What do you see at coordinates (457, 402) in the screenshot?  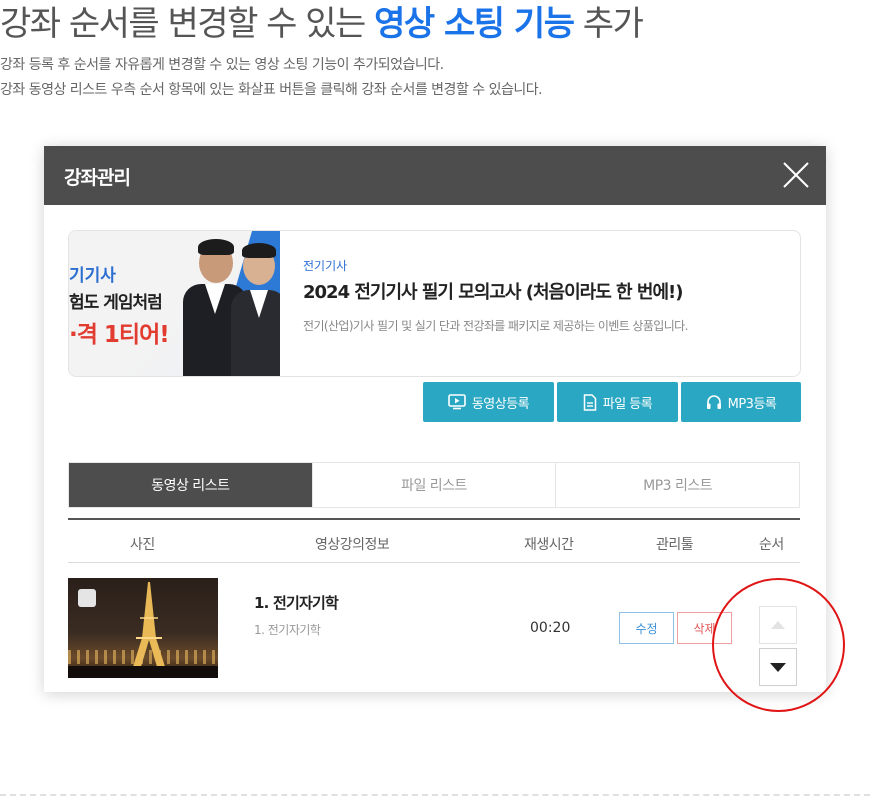 I see `video-icon` at bounding box center [457, 402].